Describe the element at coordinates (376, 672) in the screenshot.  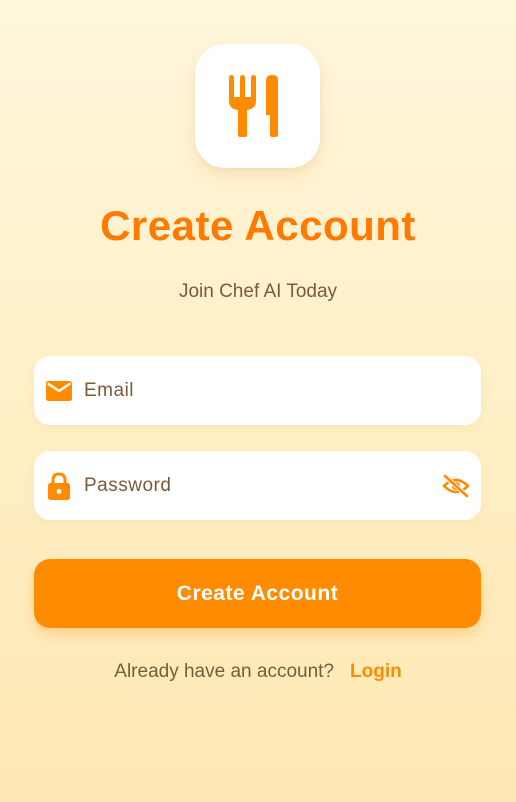
I see `login-link: Login` at that location.